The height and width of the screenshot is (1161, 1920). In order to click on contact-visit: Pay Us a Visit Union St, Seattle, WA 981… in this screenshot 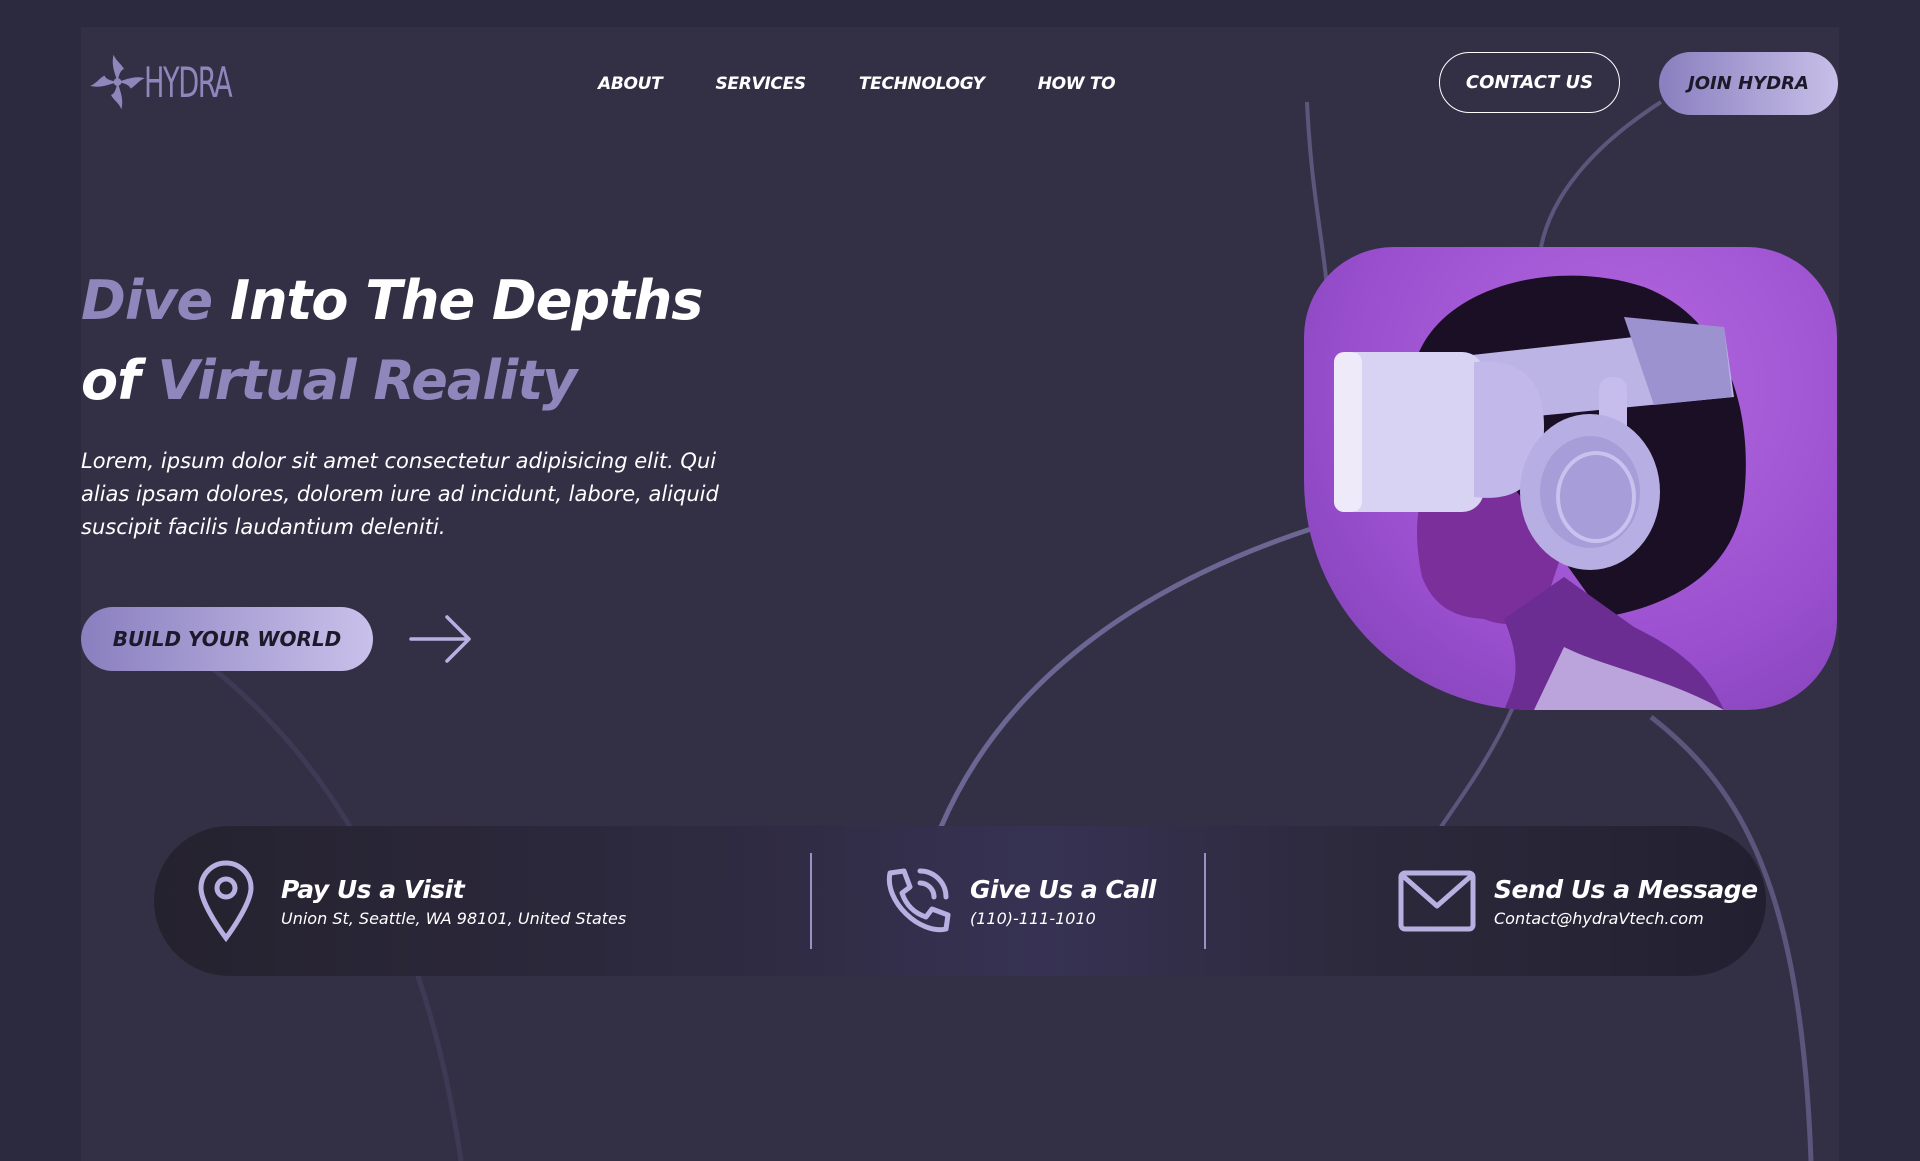, I will do `click(411, 901)`.